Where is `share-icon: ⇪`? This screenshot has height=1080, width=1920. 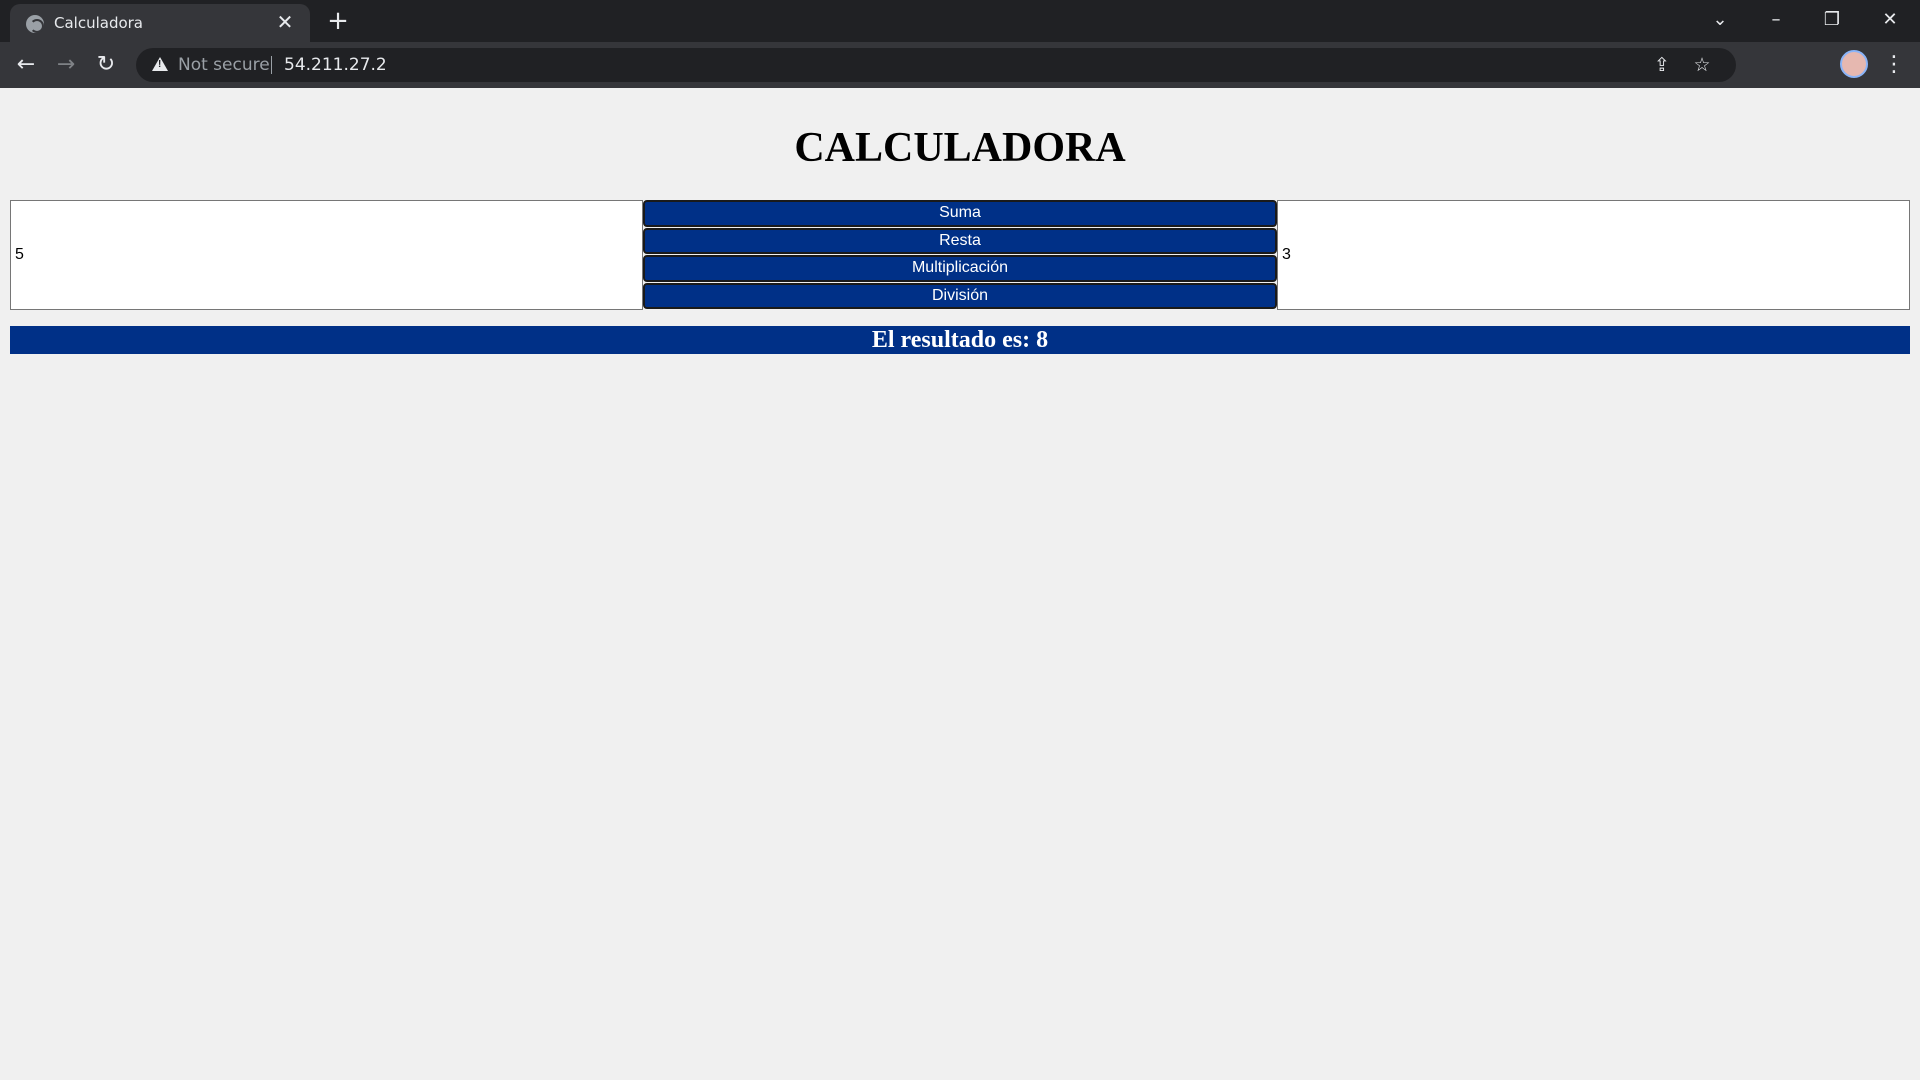 share-icon: ⇪ is located at coordinates (1662, 65).